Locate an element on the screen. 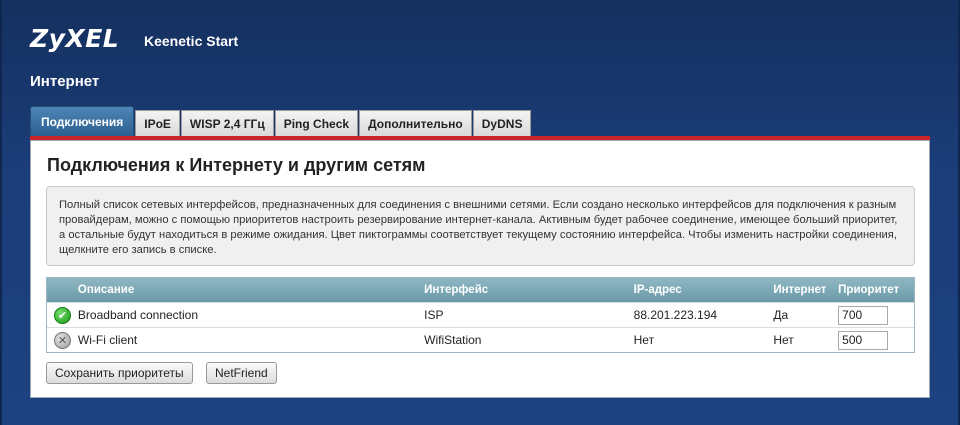 This screenshot has width=960, height=425. row-interface: WifiStation is located at coordinates (453, 340).